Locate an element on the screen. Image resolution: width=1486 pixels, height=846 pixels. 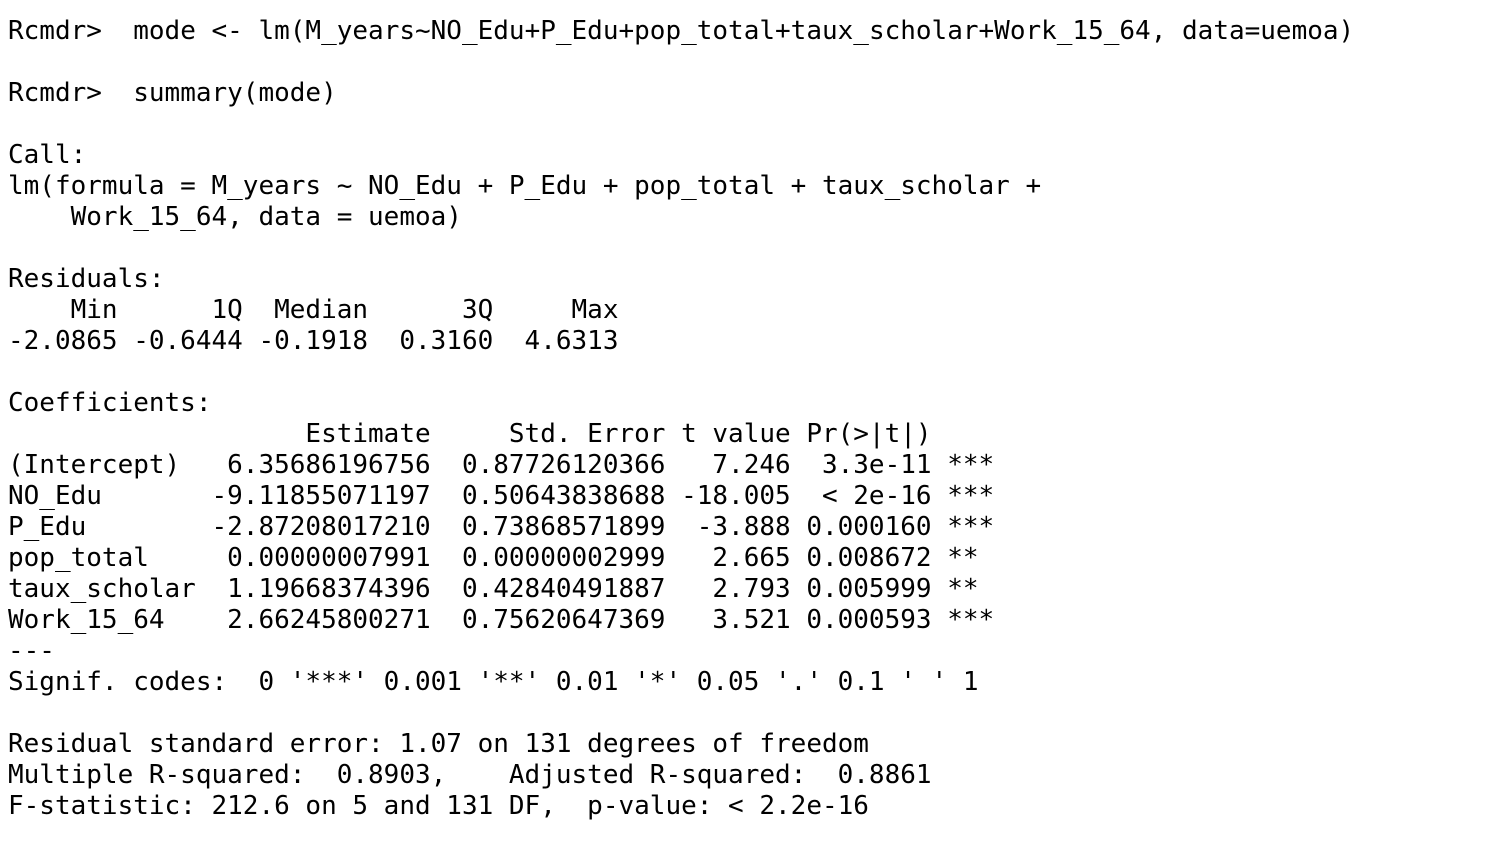
command-text: summary(mode) is located at coordinates (235, 93).